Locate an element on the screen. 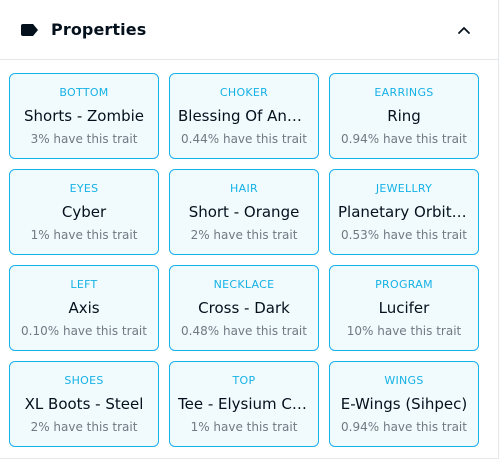 The width and height of the screenshot is (501, 459). trait-value: Ring is located at coordinates (404, 116).